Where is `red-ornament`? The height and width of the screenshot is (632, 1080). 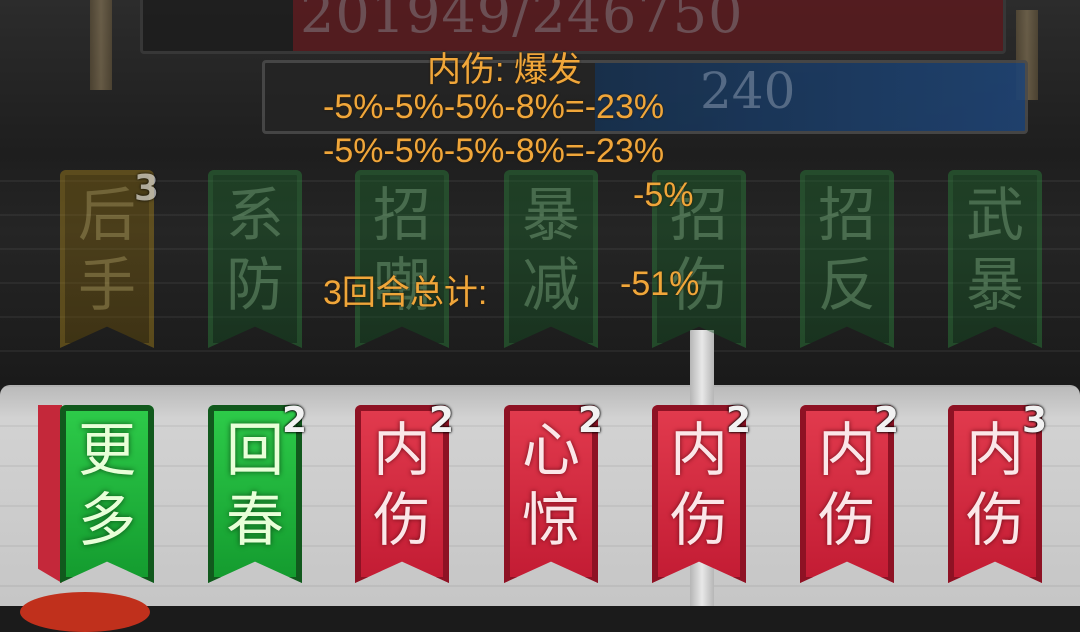 red-ornament is located at coordinates (85, 612).